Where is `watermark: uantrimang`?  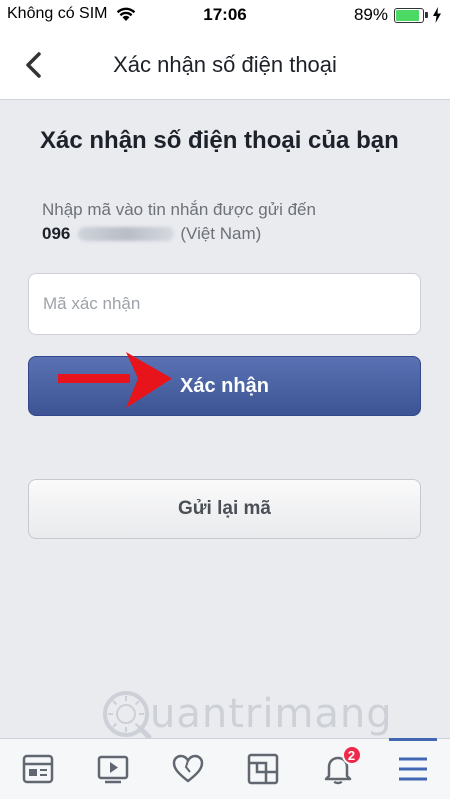 watermark: uantrimang is located at coordinates (246, 714).